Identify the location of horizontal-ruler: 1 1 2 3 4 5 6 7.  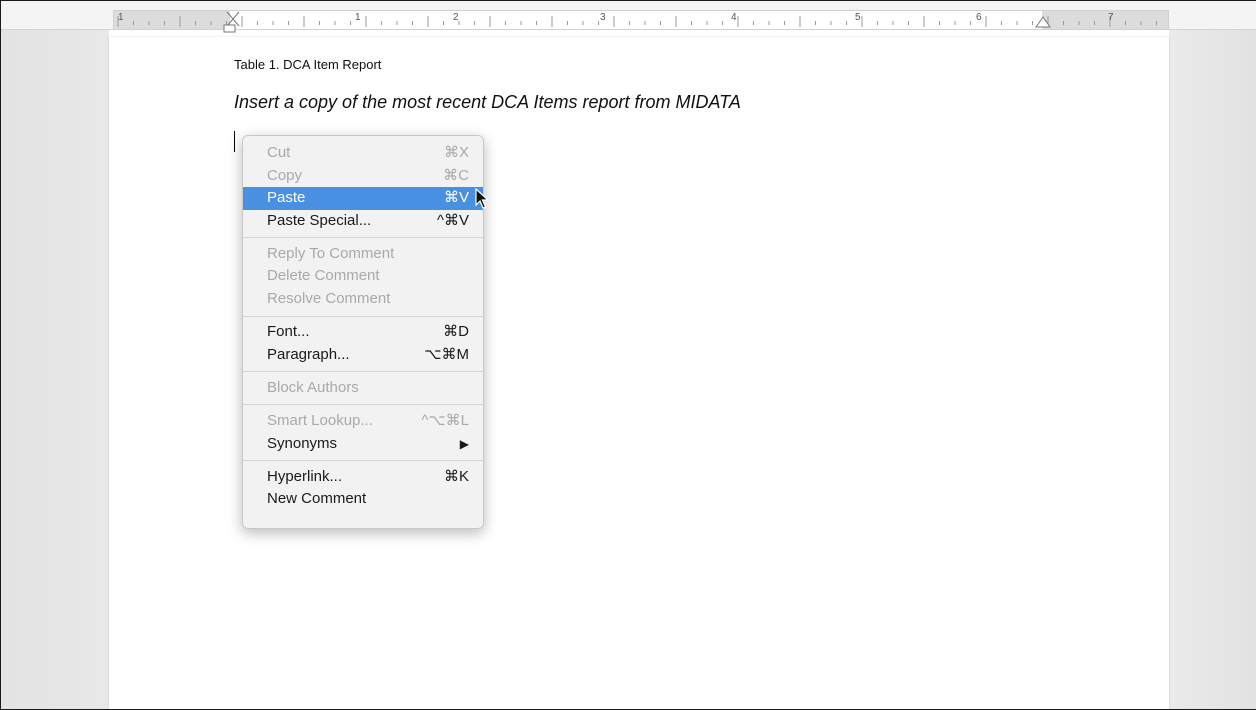
(628, 17).